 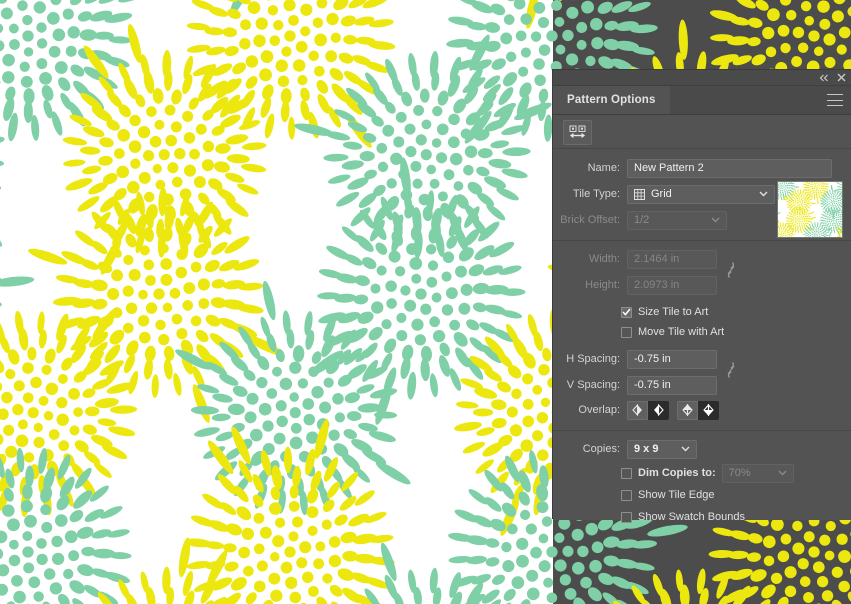 I want to click on h-spacing-row: H Spacing: -0.75 in, so click(x=702, y=359).